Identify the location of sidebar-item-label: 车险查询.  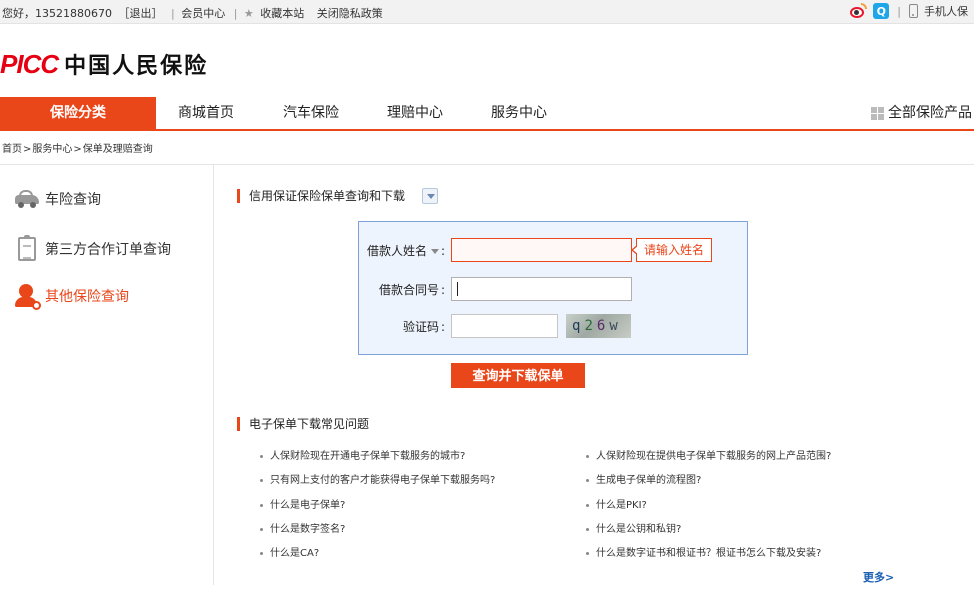
(73, 200).